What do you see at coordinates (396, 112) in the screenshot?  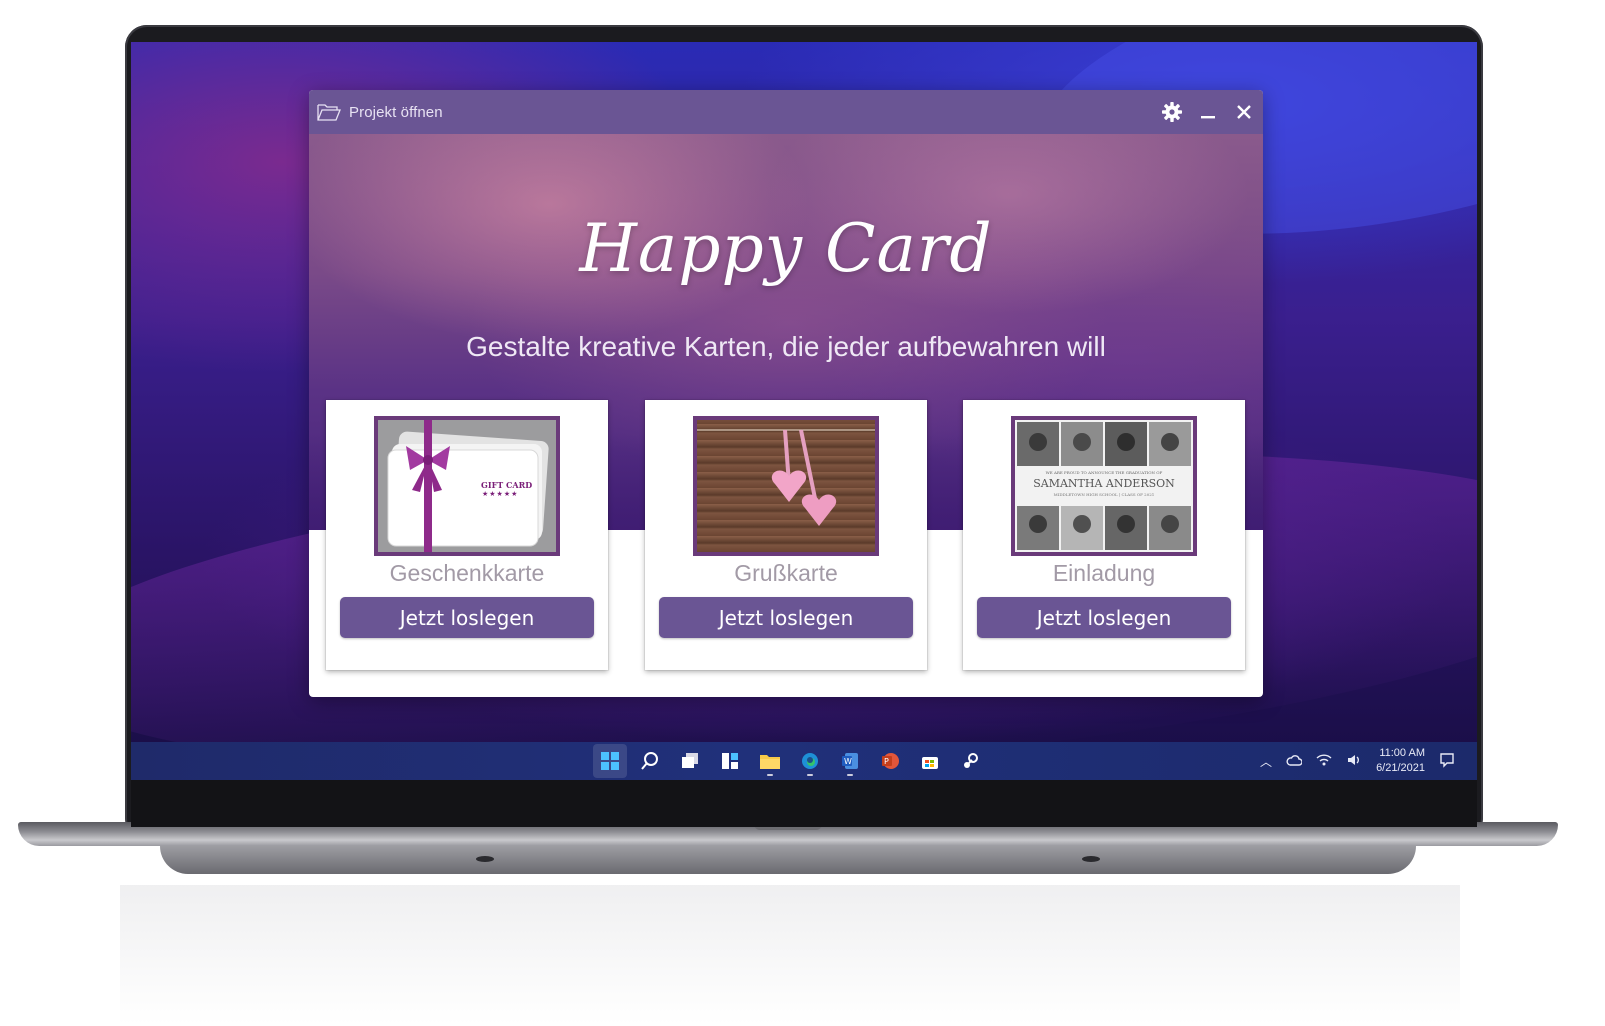 I see `window-title: Projekt öffnen` at bounding box center [396, 112].